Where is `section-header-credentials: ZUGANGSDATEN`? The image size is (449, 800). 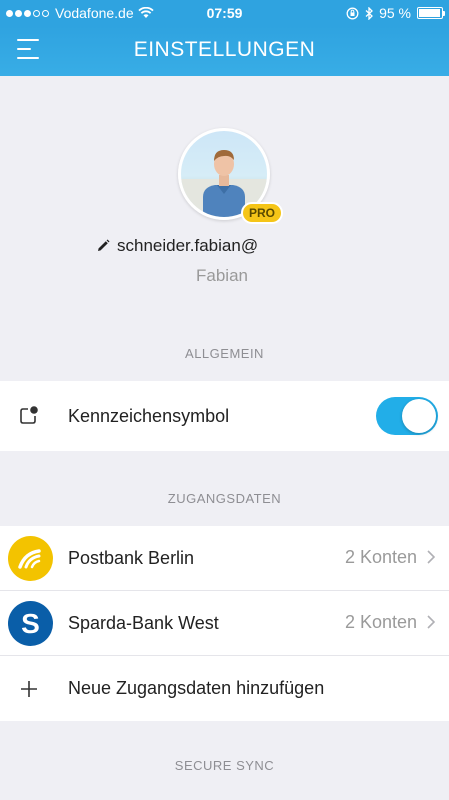
section-header-credentials: ZUGANGSDATEN is located at coordinates (224, 498).